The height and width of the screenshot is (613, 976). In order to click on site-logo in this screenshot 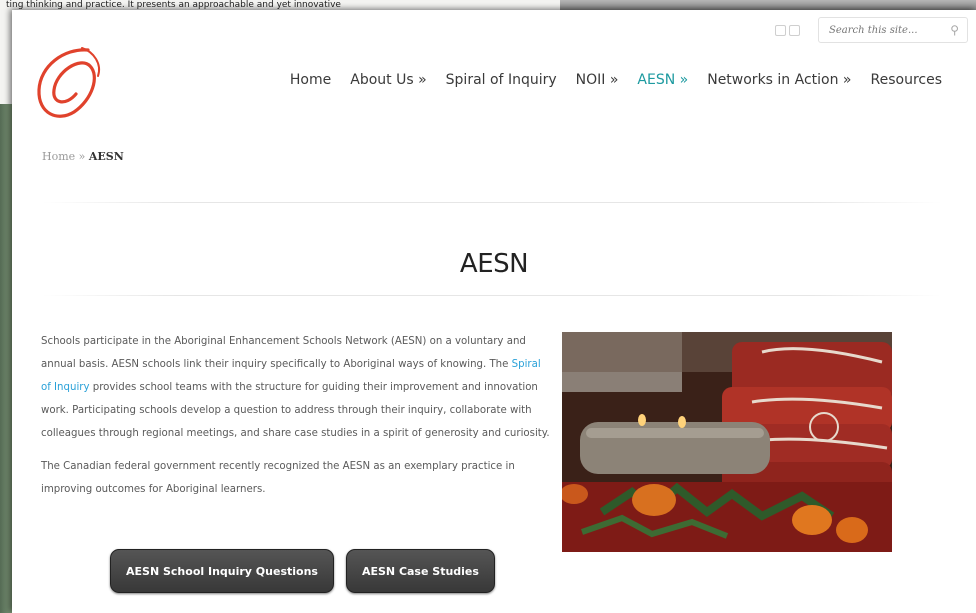, I will do `click(71, 84)`.